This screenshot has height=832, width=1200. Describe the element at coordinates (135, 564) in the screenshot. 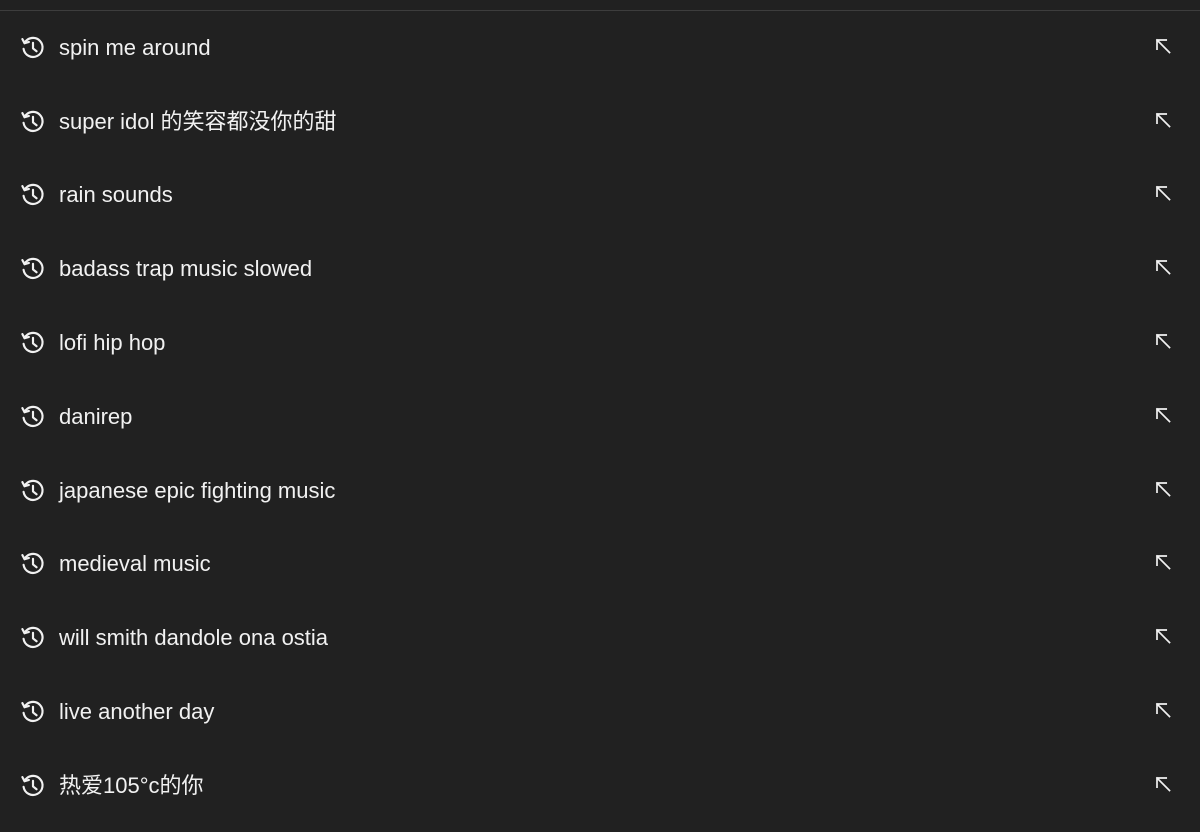

I see `search-history-query: medieval music` at that location.